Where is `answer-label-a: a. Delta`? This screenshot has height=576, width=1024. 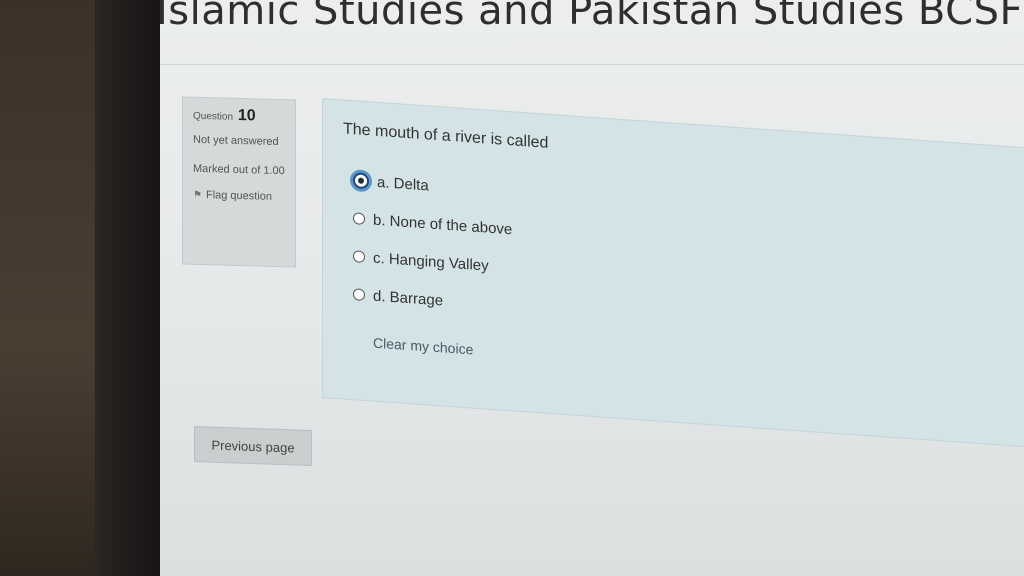
answer-label-a: a. Delta is located at coordinates (403, 183).